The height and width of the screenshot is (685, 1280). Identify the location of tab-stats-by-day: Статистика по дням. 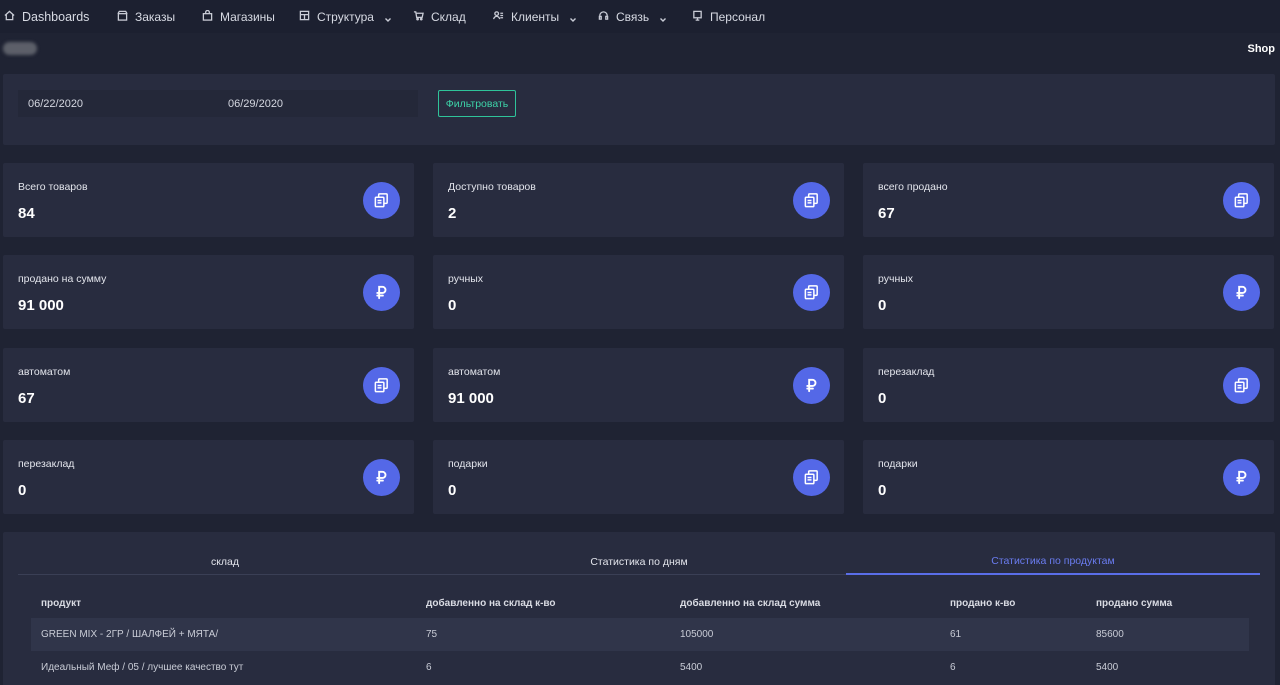
(639, 562).